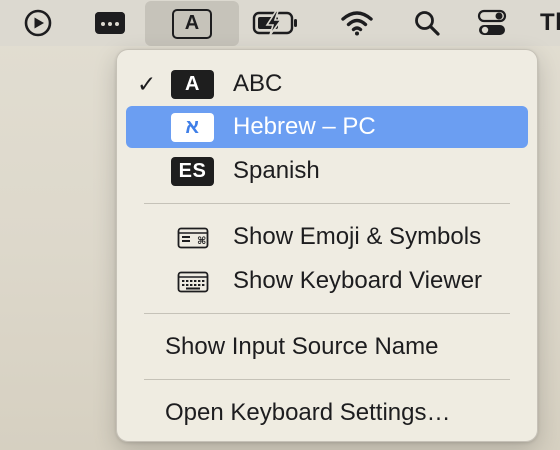 The height and width of the screenshot is (450, 560). I want to click on hebrew-badge-text: א, so click(192, 127).